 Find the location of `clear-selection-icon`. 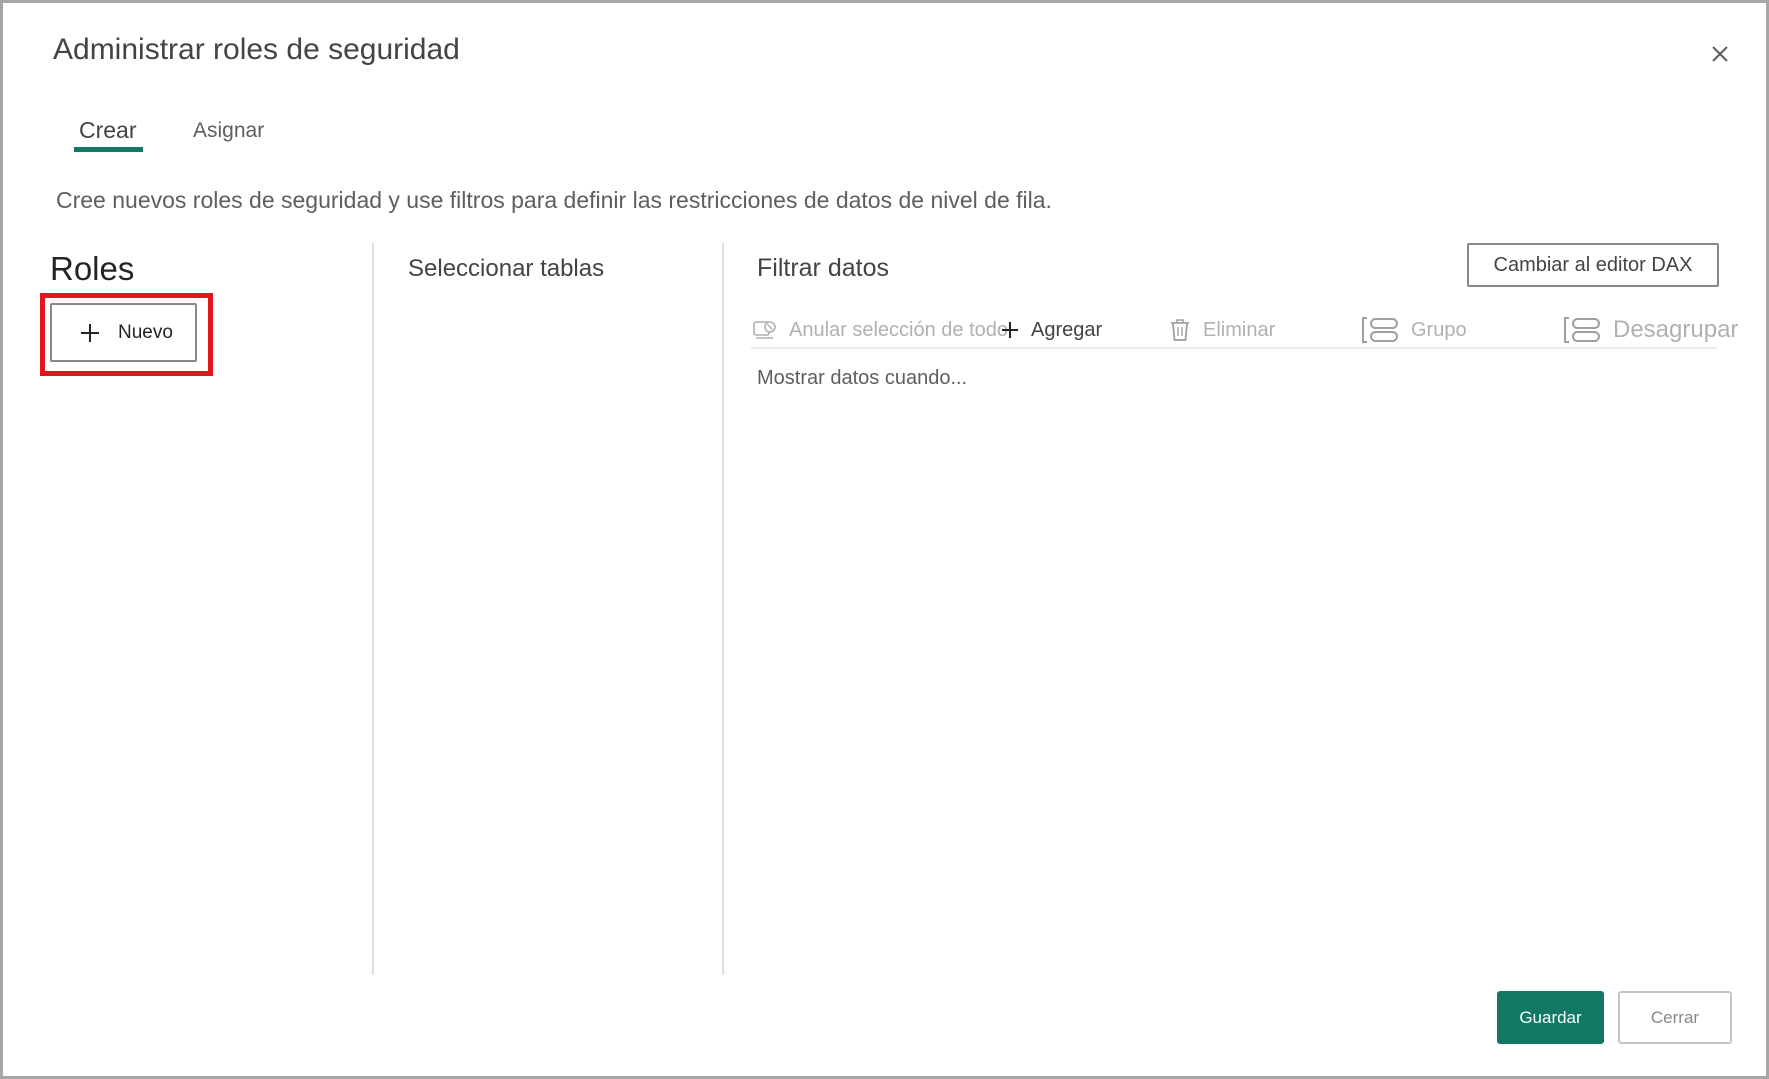

clear-selection-icon is located at coordinates (765, 330).